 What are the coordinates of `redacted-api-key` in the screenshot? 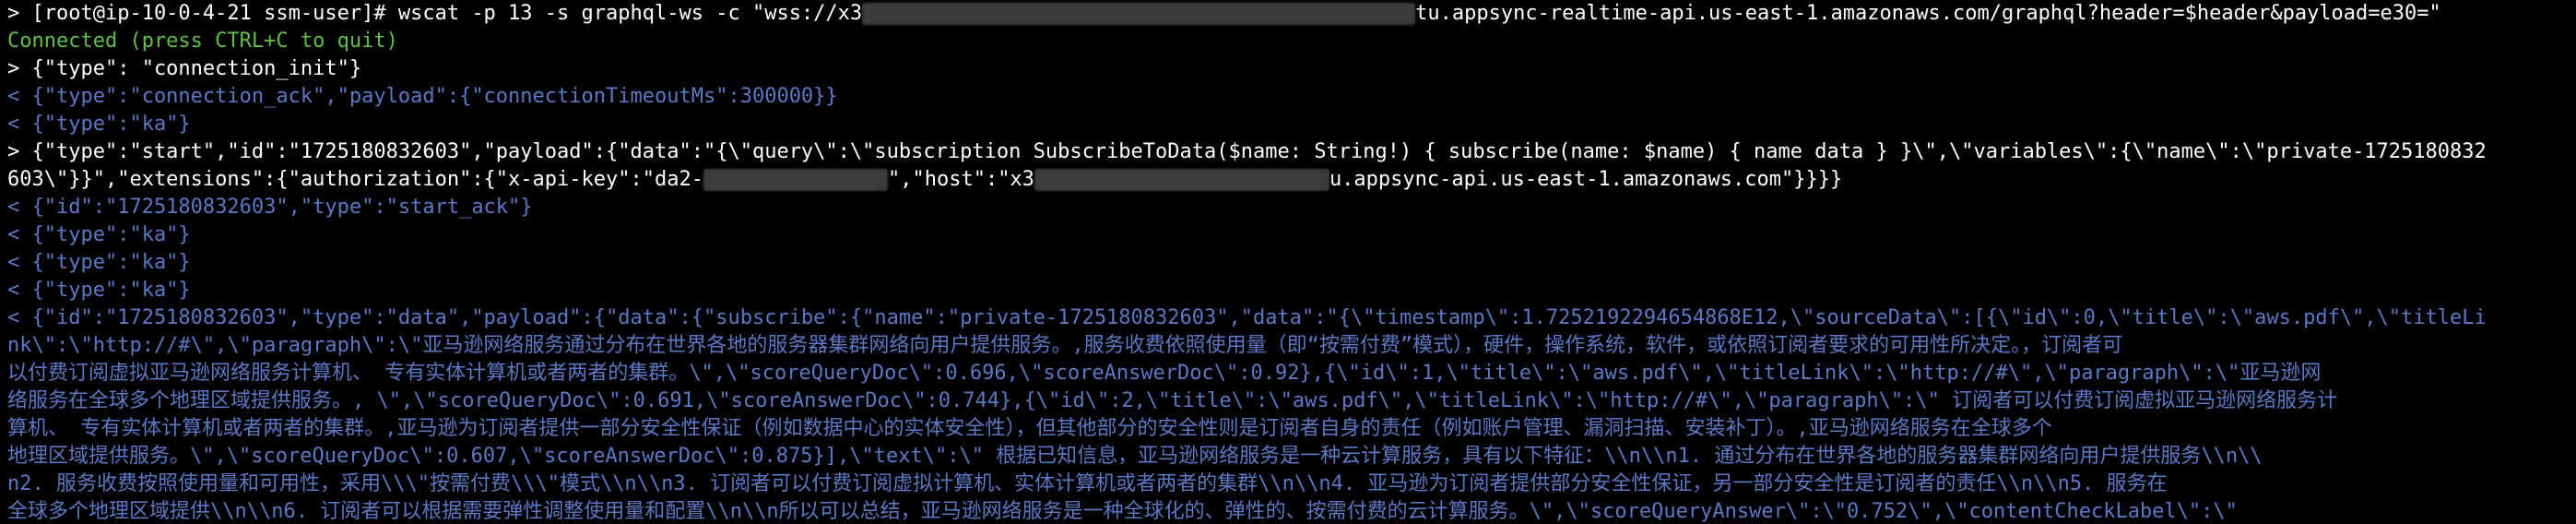 It's located at (795, 180).